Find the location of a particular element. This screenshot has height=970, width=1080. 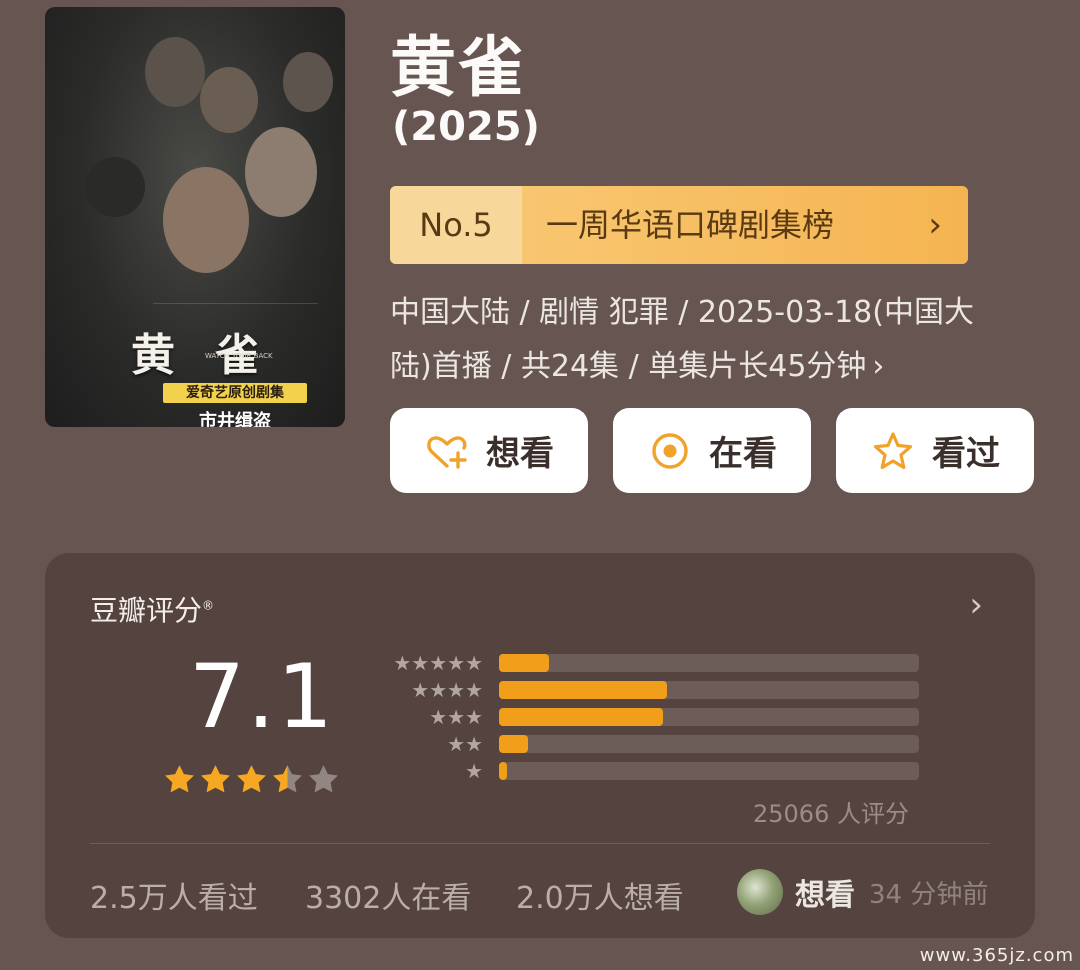

rank-number: No.5 is located at coordinates (456, 225).